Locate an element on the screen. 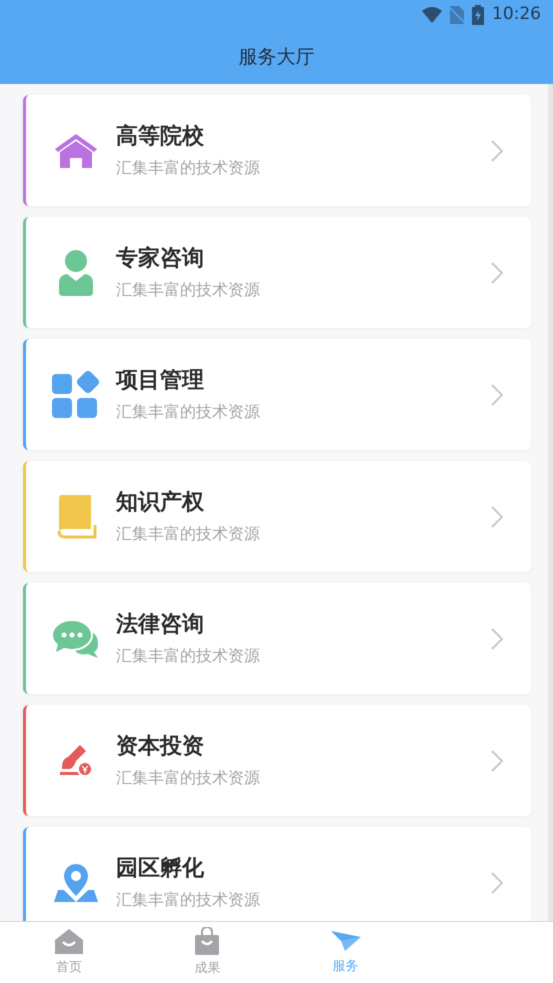 This screenshot has width=553, height=983. service-title: 资本投资 is located at coordinates (160, 746).